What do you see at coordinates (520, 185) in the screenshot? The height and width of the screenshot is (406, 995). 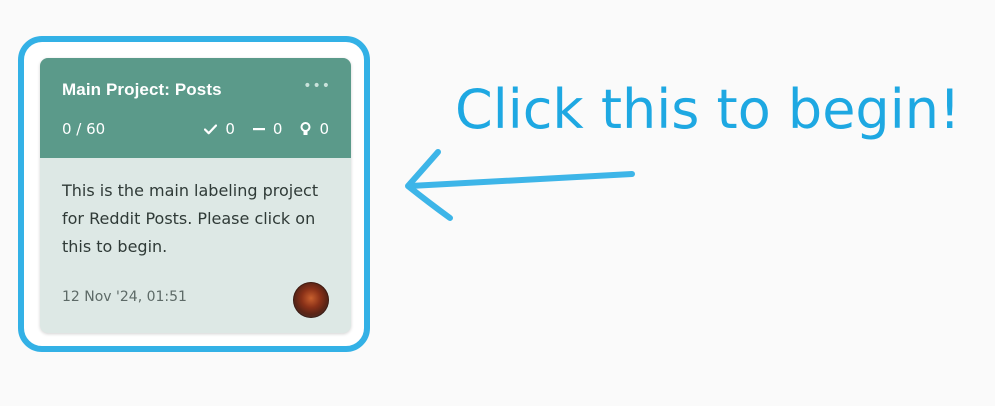 I see `arrow-icon` at bounding box center [520, 185].